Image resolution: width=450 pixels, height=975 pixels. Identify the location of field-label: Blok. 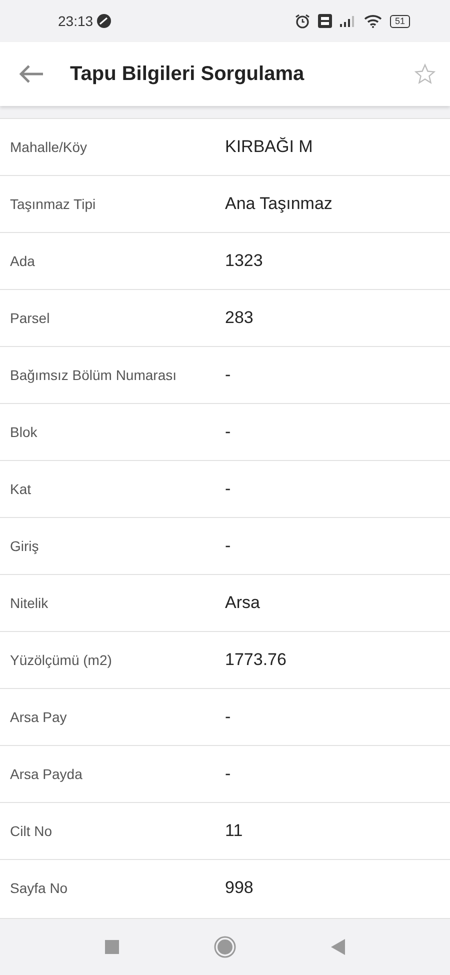
(24, 432).